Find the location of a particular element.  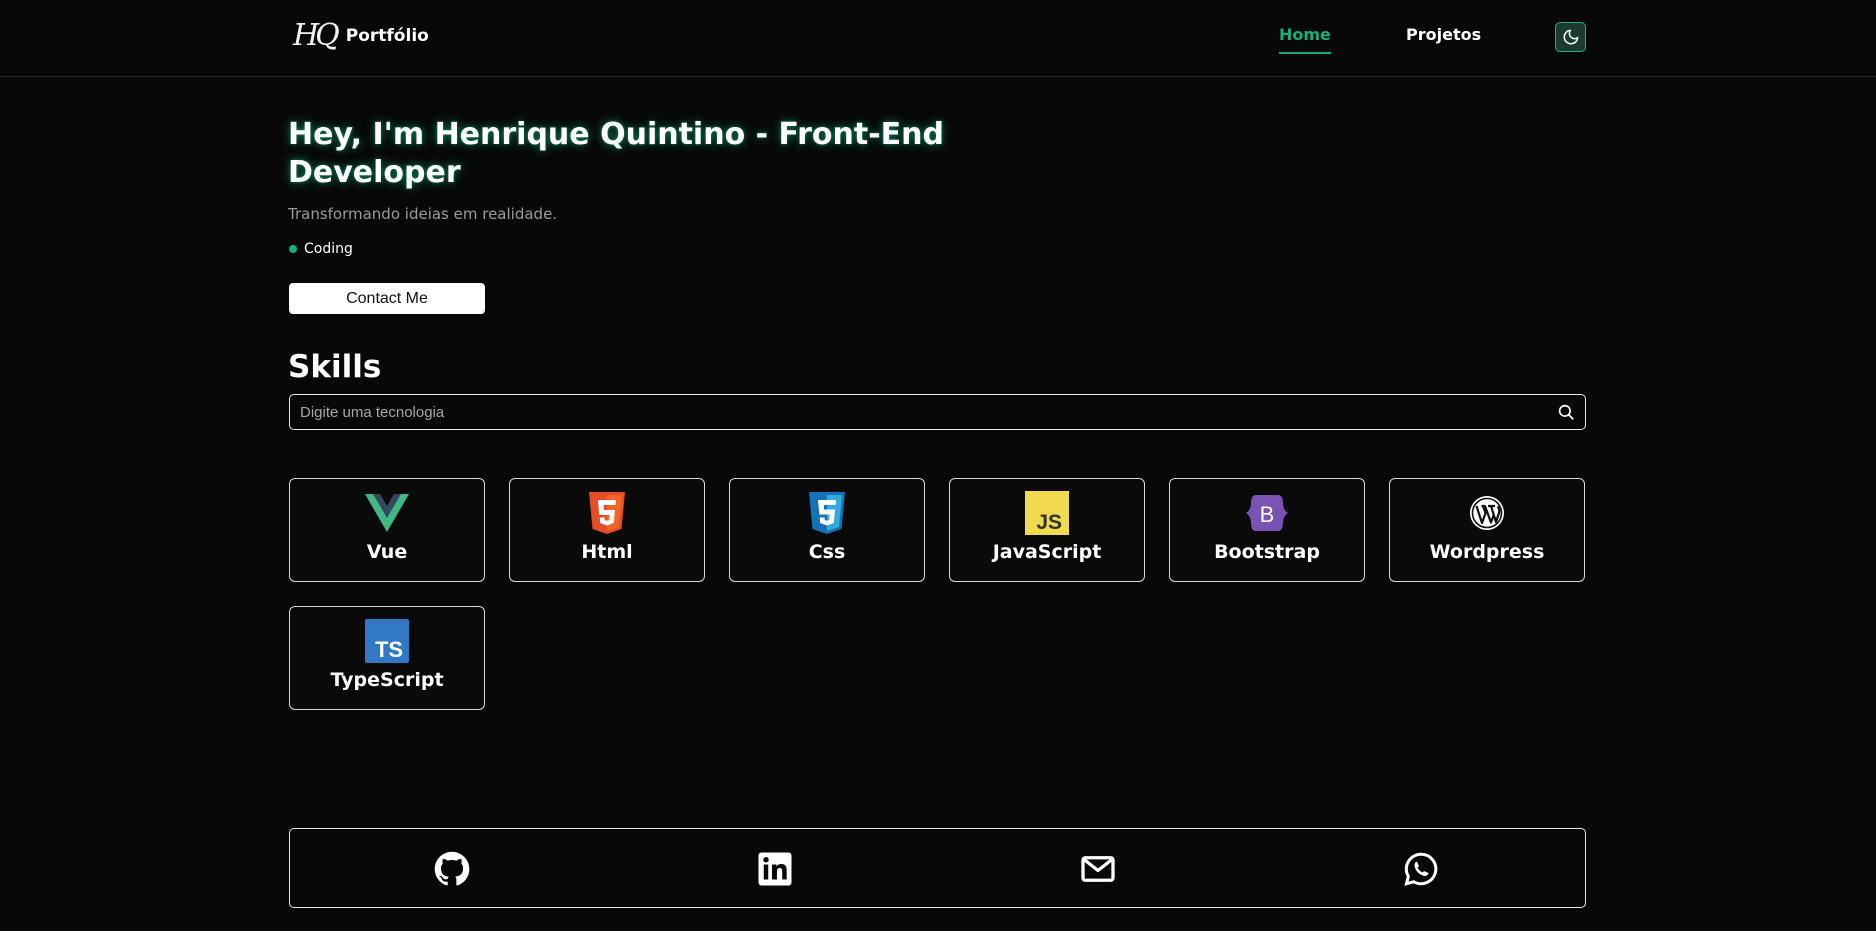

skill-name: Html is located at coordinates (607, 552).